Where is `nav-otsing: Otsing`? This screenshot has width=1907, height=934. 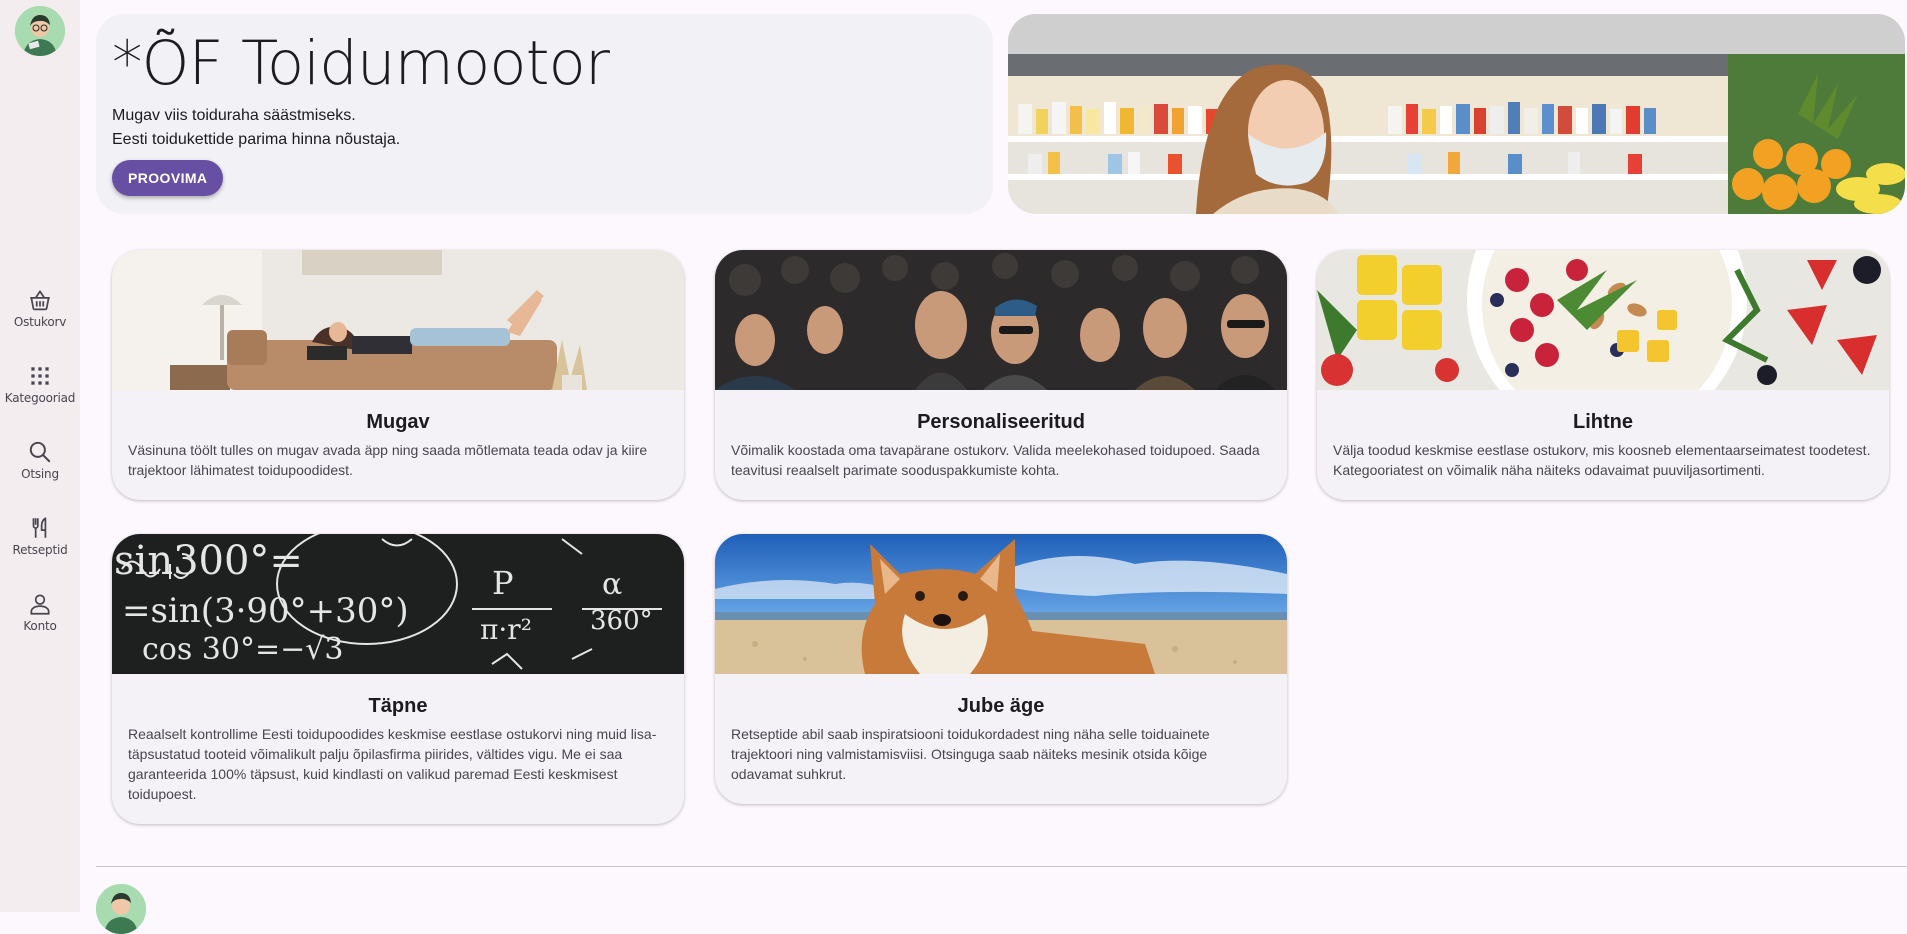 nav-otsing: Otsing is located at coordinates (40, 475).